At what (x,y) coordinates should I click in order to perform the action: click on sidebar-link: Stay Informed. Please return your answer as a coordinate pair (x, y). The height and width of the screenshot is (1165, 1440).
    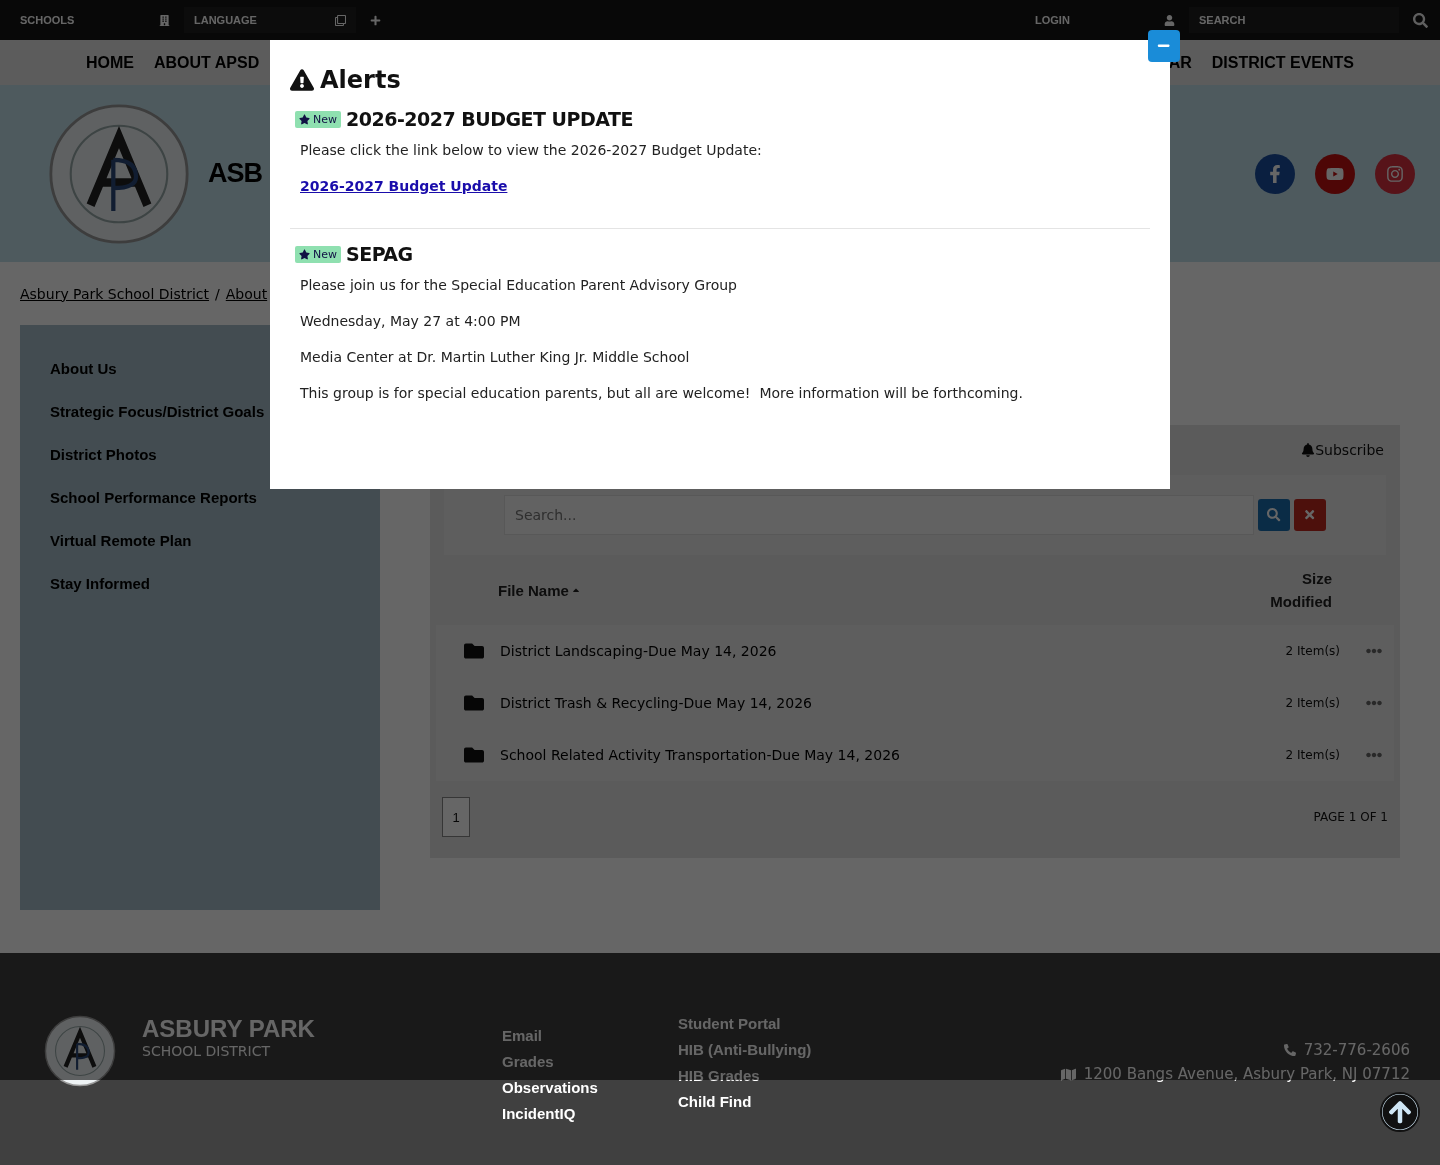
    Looking at the image, I should click on (215, 583).